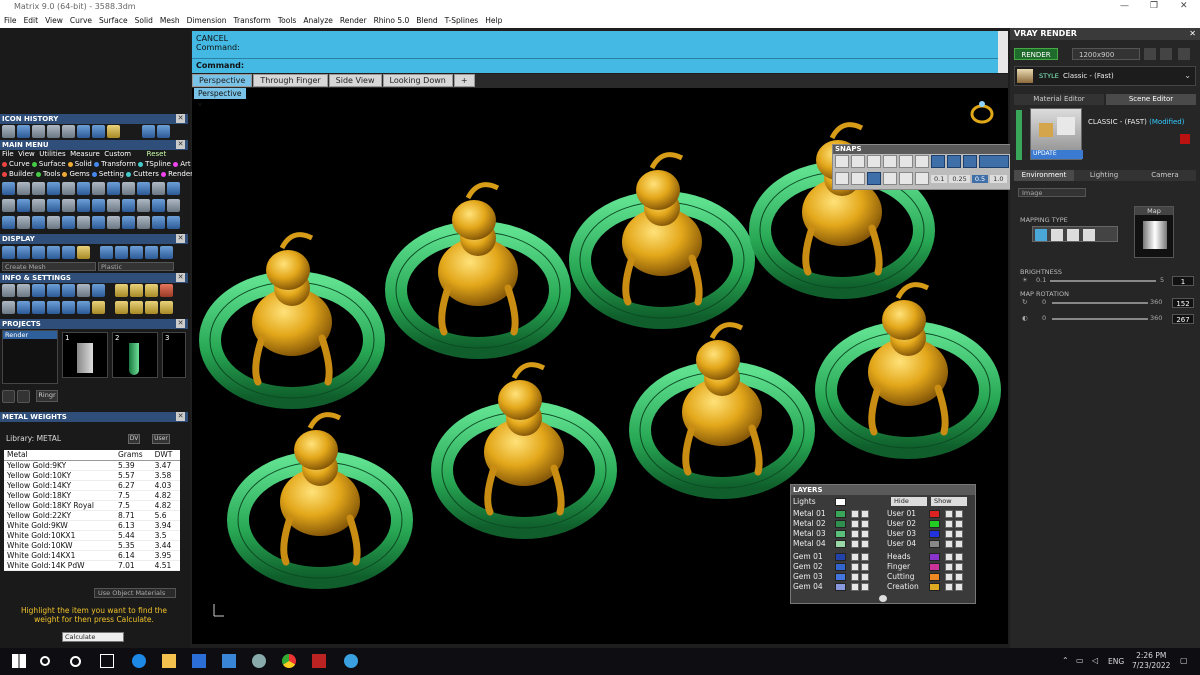  Describe the element at coordinates (1065, 660) in the screenshot. I see `tray-chevron-icon: ⌃` at that location.